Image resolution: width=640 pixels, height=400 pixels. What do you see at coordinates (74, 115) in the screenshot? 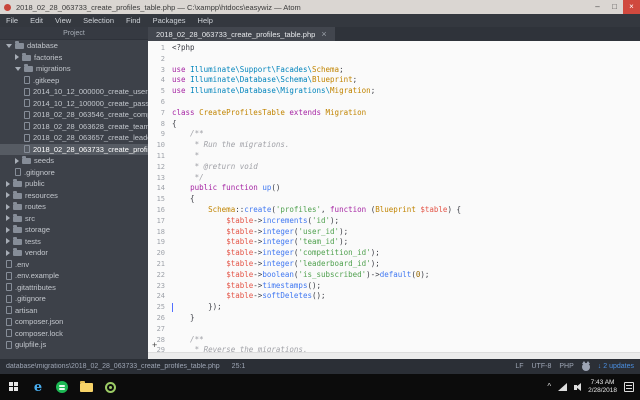
I see `tree-item-2018_02_28_063546_create_competit: 2018_02_28_063546_create_competit` at bounding box center [74, 115].